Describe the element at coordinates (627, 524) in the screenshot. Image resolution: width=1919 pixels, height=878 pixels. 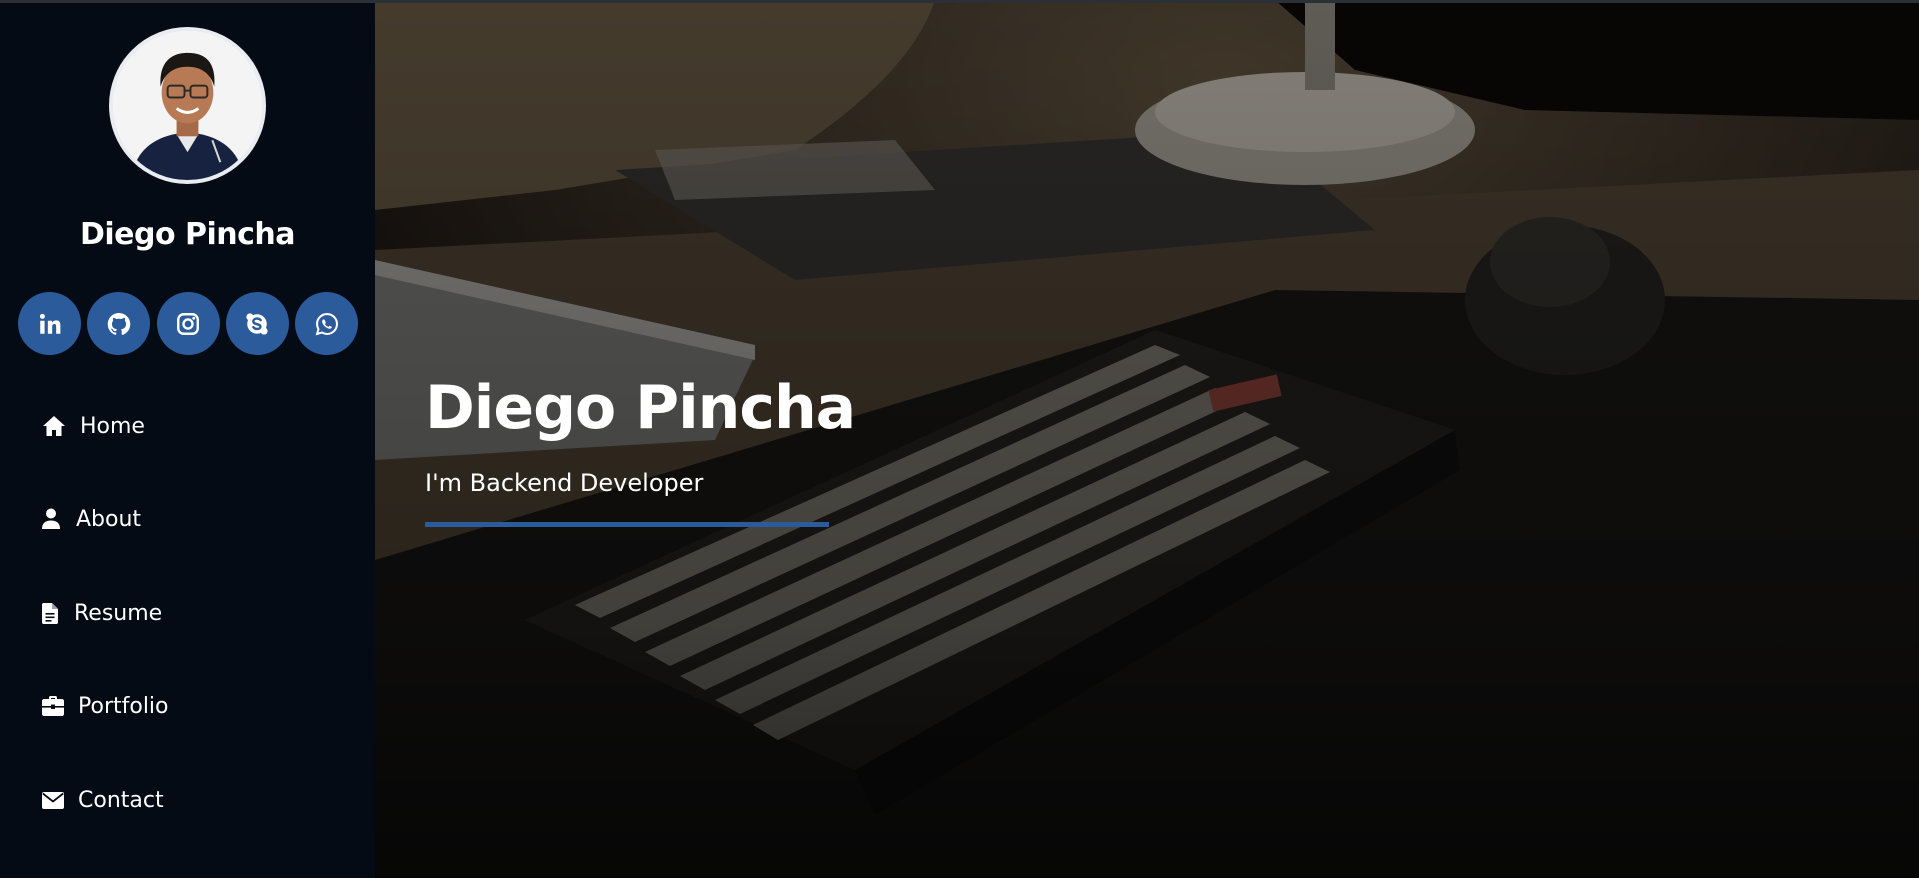
I see `hero-underline` at that location.